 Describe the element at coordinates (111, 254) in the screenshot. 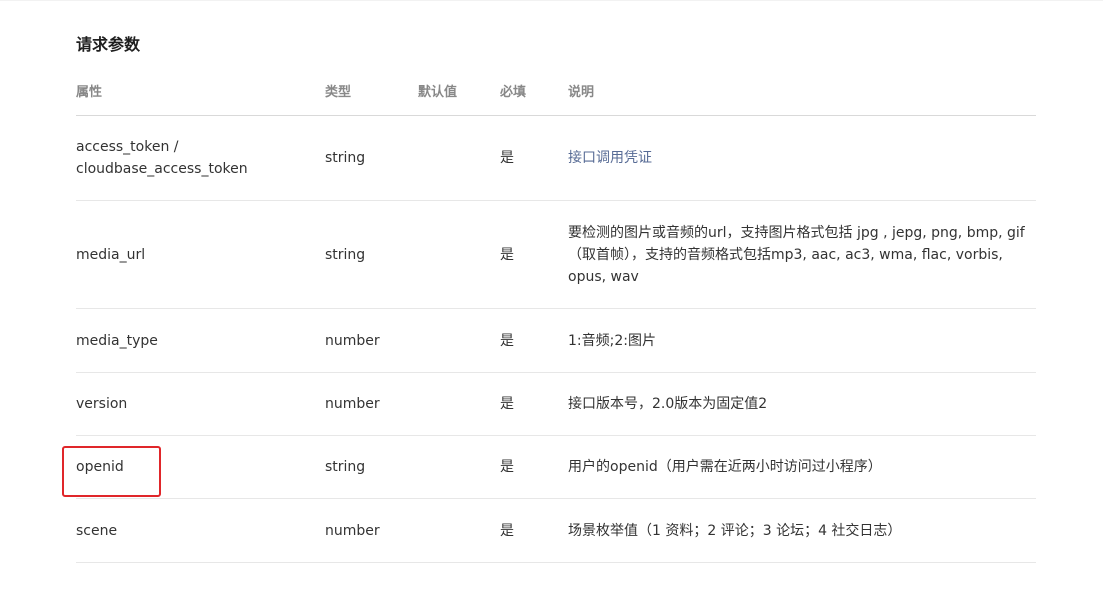

I see `param-name: media_url` at that location.